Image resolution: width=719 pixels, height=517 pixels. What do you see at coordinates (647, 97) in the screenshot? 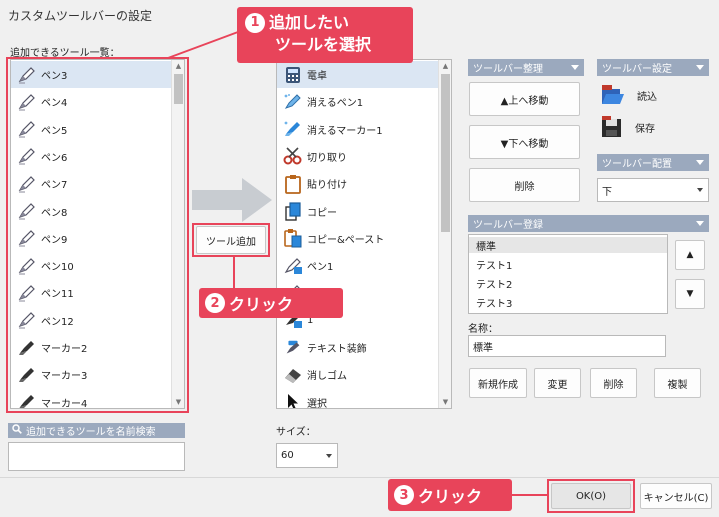
I see `load-label: 読込` at bounding box center [647, 97].